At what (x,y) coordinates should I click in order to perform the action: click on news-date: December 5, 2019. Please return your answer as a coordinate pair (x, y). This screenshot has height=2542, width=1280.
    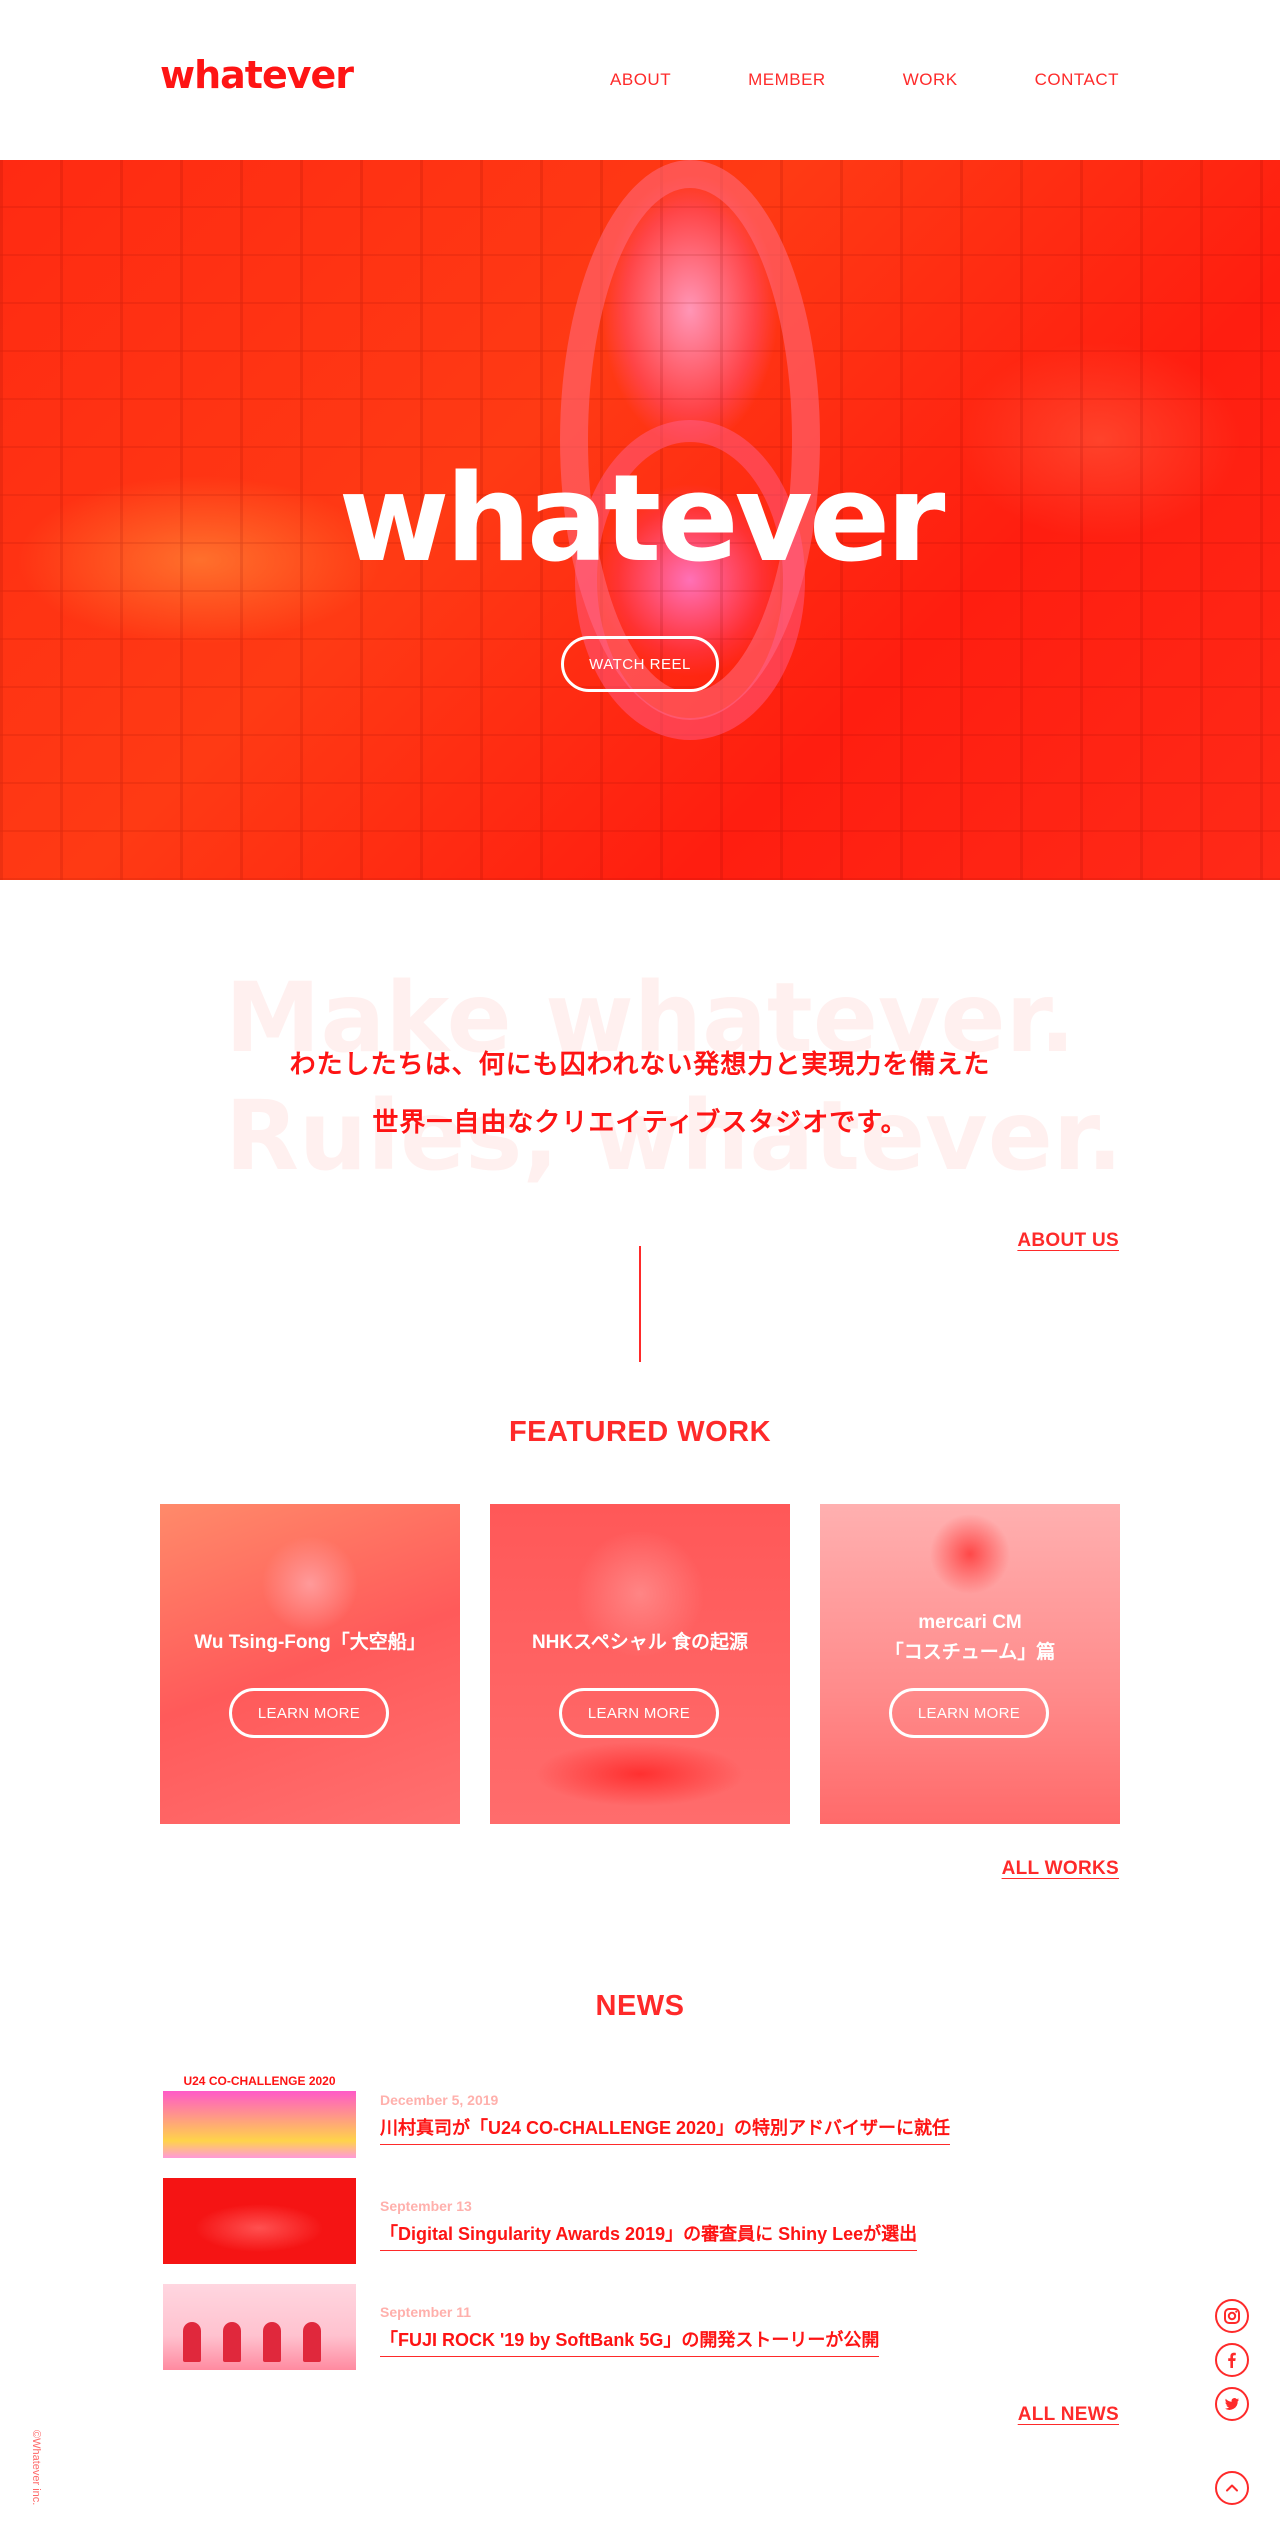
    Looking at the image, I should click on (439, 2100).